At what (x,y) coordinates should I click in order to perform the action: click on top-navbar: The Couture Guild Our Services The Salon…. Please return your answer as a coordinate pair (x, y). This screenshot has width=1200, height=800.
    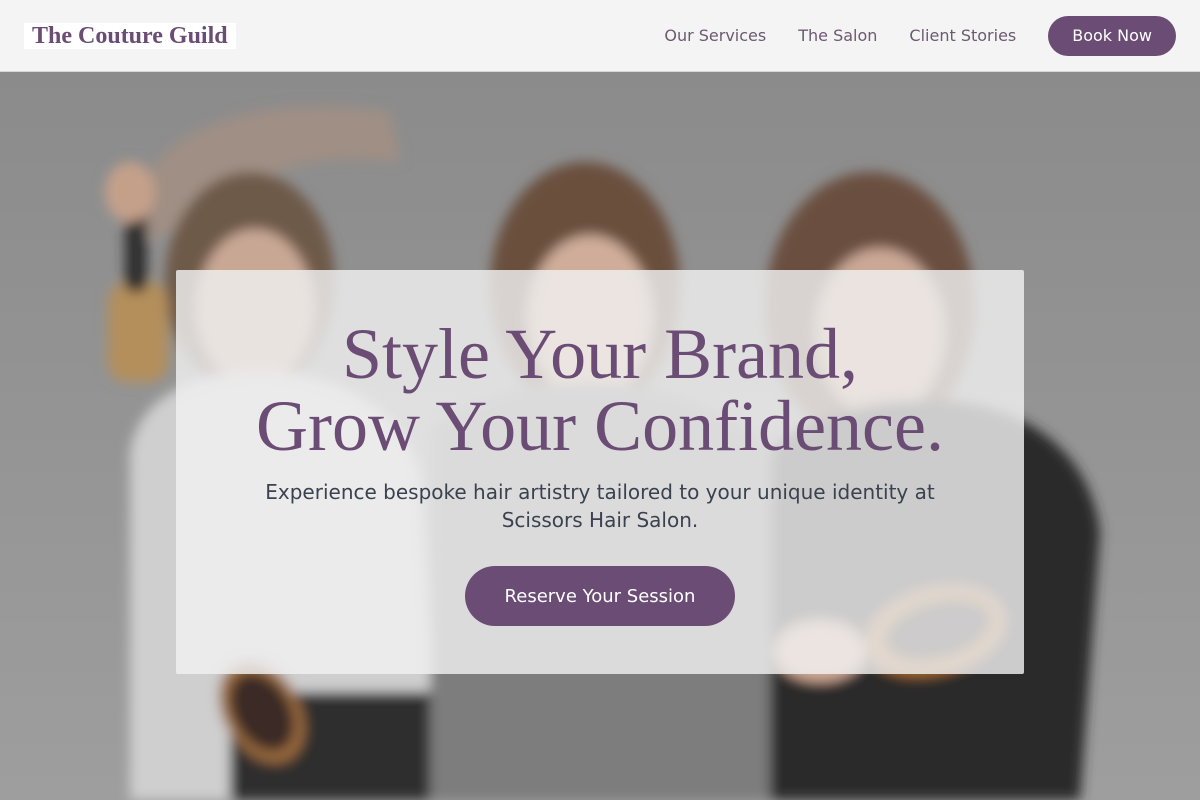
    Looking at the image, I should click on (600, 36).